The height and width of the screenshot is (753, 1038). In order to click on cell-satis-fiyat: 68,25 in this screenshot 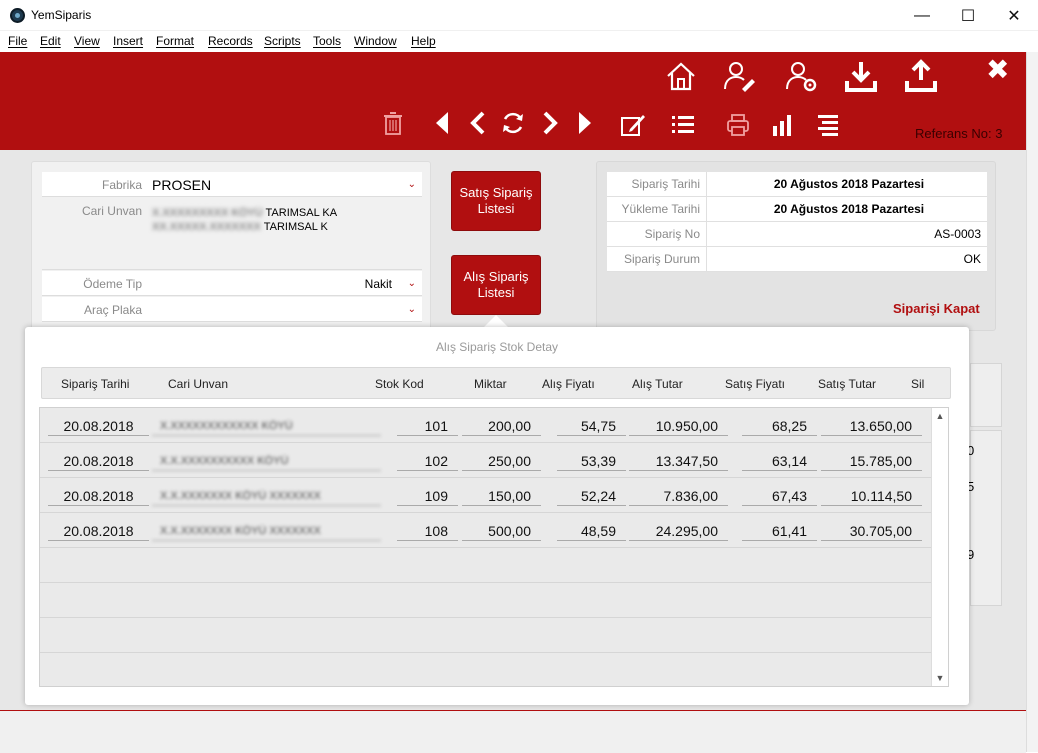, I will do `click(779, 426)`.